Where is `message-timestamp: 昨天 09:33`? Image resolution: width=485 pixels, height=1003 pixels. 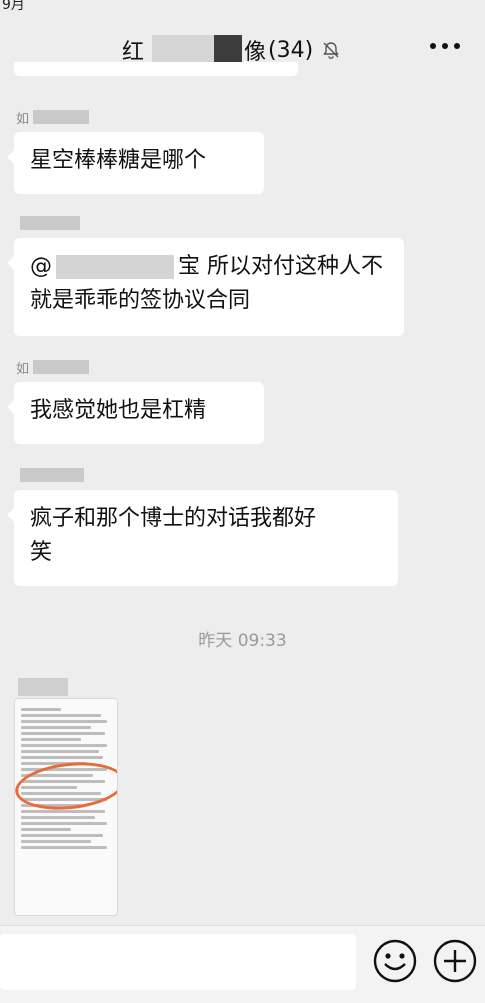 message-timestamp: 昨天 09:33 is located at coordinates (242, 641).